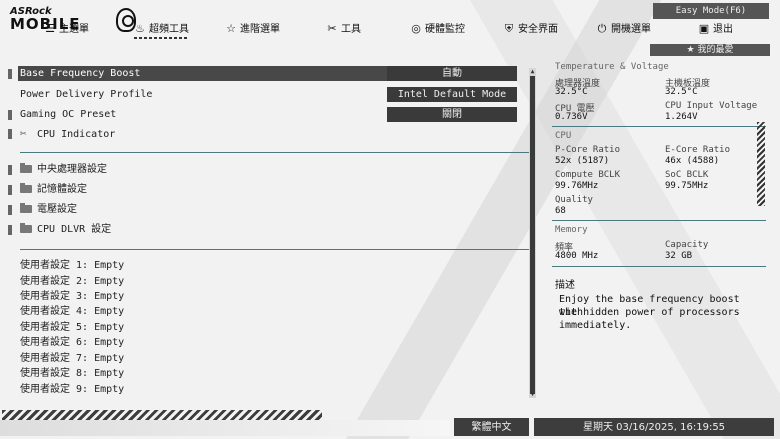 This screenshot has height=439, width=780. Describe the element at coordinates (68, 114) in the screenshot. I see `setting-label: Gaming OC Preset` at that location.